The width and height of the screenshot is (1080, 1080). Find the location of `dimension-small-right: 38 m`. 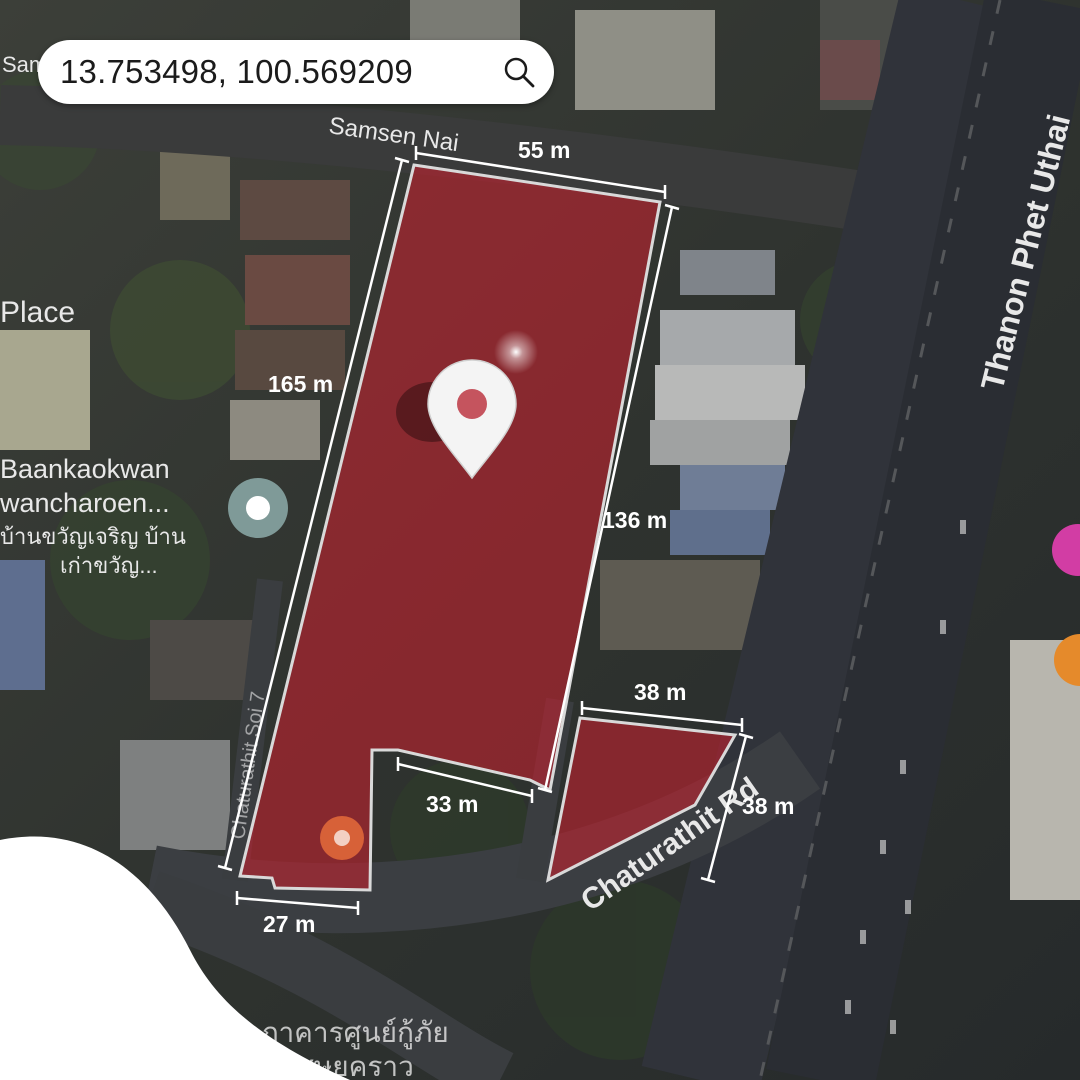

dimension-small-right: 38 m is located at coordinates (768, 806).